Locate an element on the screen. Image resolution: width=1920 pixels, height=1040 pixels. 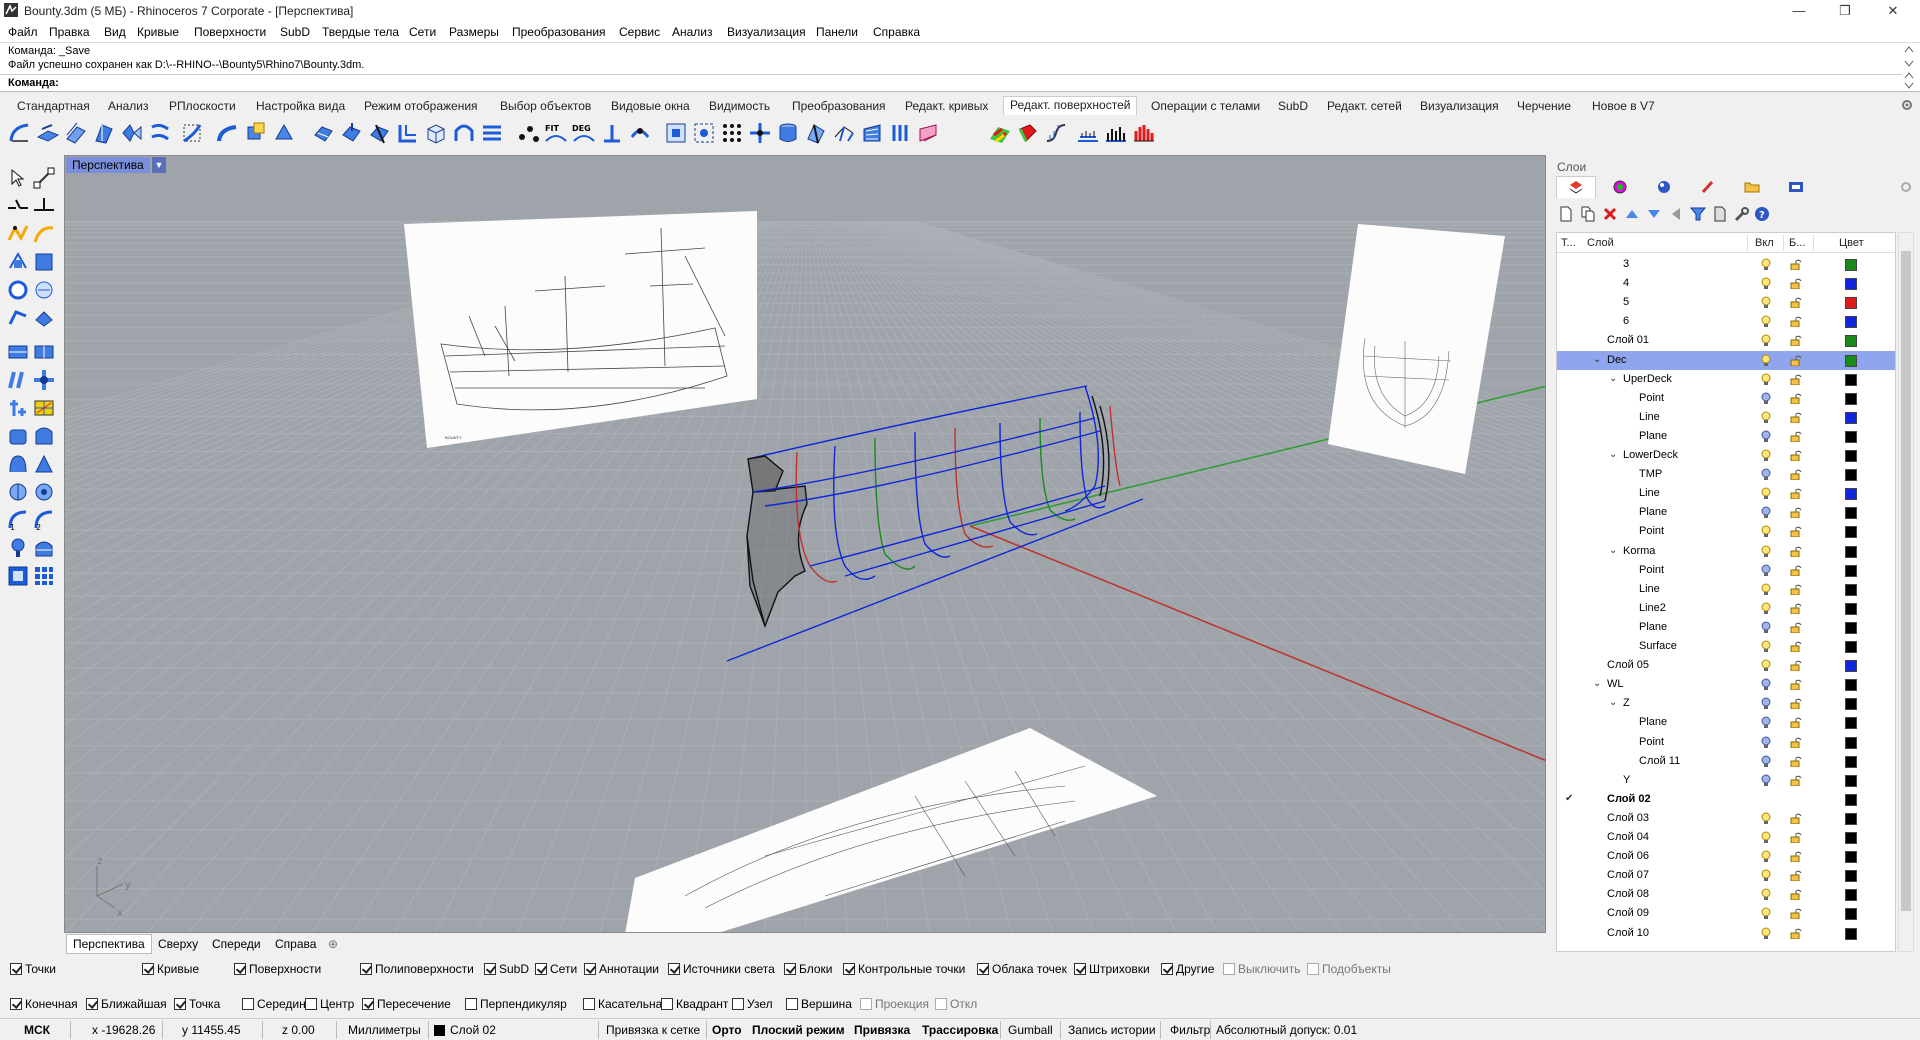
layer-row: ⌄ Dec is located at coordinates (1726, 360).